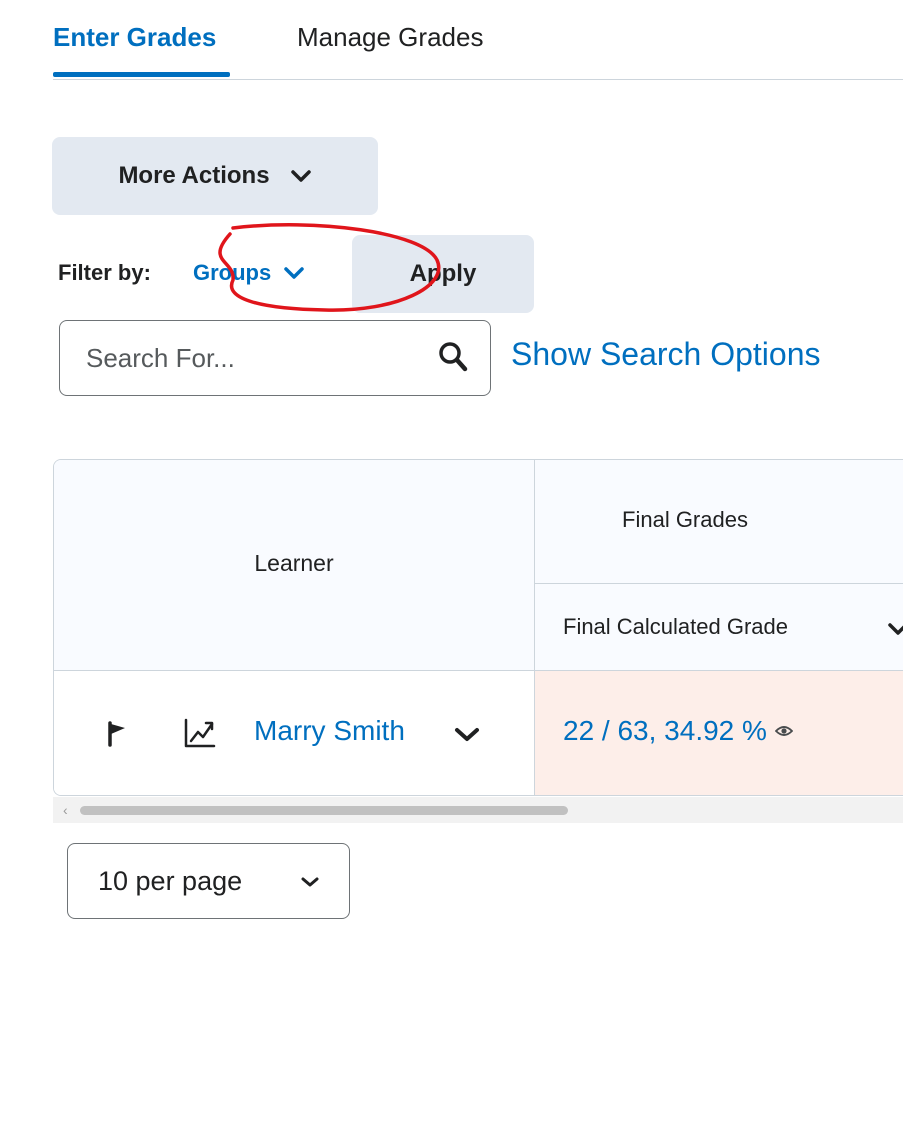  Describe the element at coordinates (324, 810) in the screenshot. I see `scrollbar-thumb` at that location.